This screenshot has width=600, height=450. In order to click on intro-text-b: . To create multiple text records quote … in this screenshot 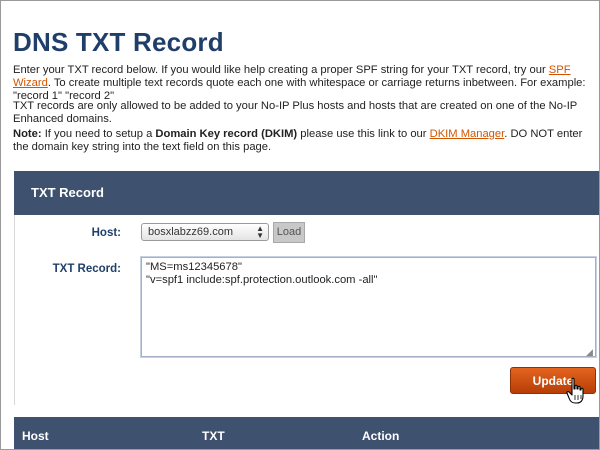, I will do `click(299, 89)`.